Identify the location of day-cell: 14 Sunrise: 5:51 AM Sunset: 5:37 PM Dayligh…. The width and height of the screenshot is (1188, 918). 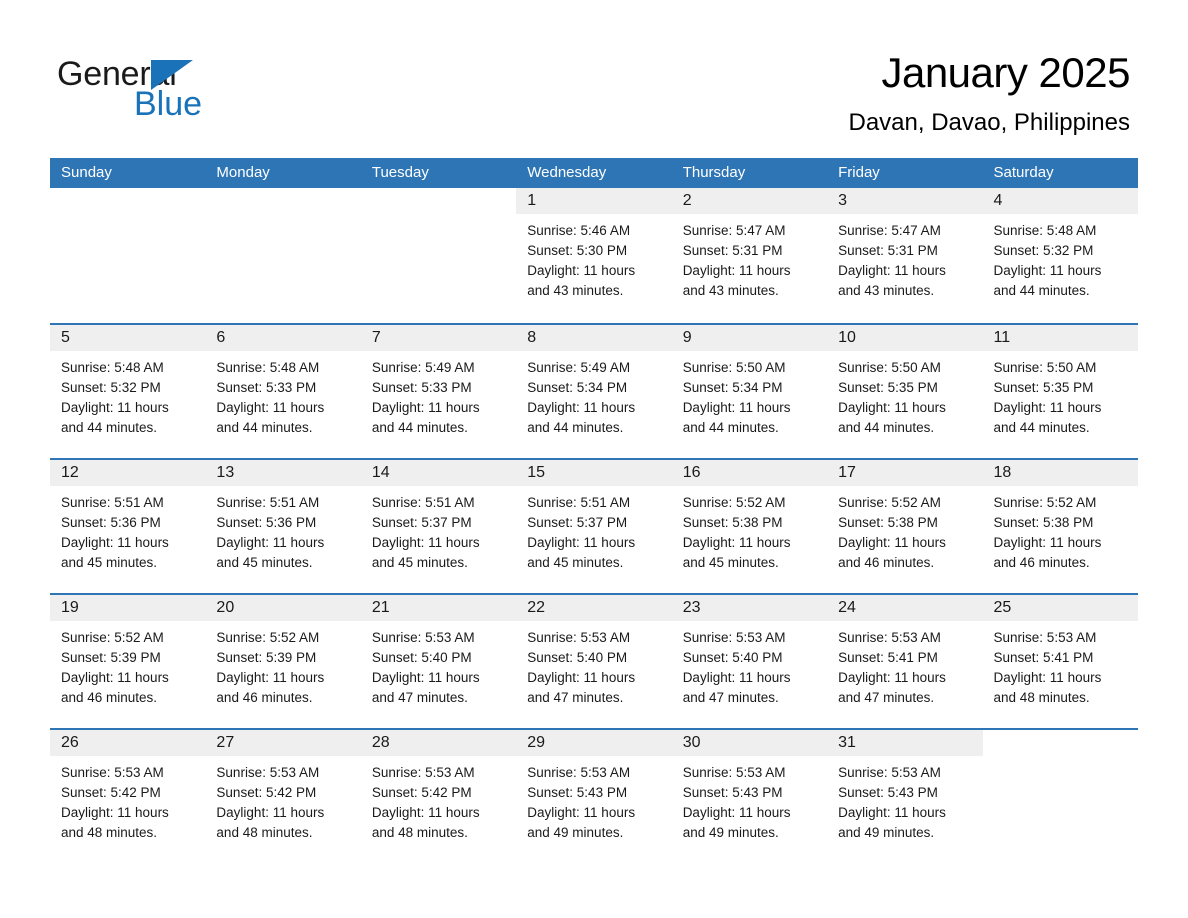
(438, 526).